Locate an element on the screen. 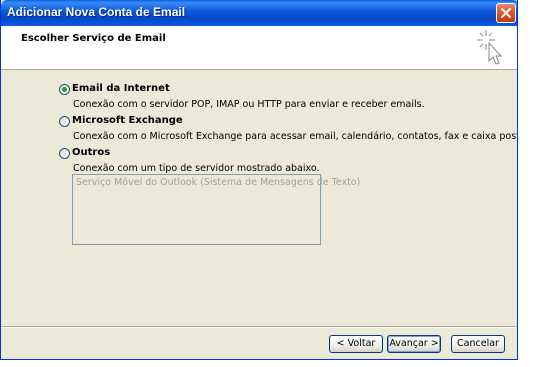  microsoft-exchange-radio is located at coordinates (64, 121).